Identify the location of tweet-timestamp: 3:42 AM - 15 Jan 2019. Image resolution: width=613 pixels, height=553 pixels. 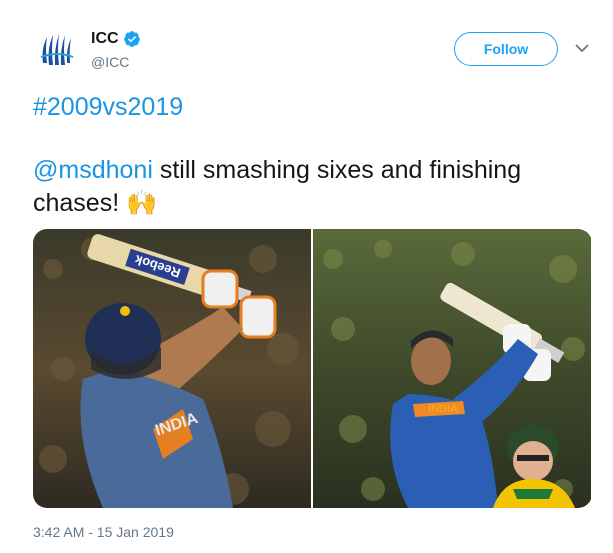
(103, 532).